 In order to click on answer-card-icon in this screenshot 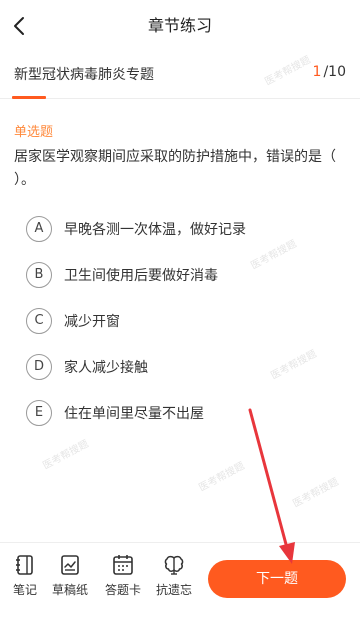, I will do `click(123, 565)`.